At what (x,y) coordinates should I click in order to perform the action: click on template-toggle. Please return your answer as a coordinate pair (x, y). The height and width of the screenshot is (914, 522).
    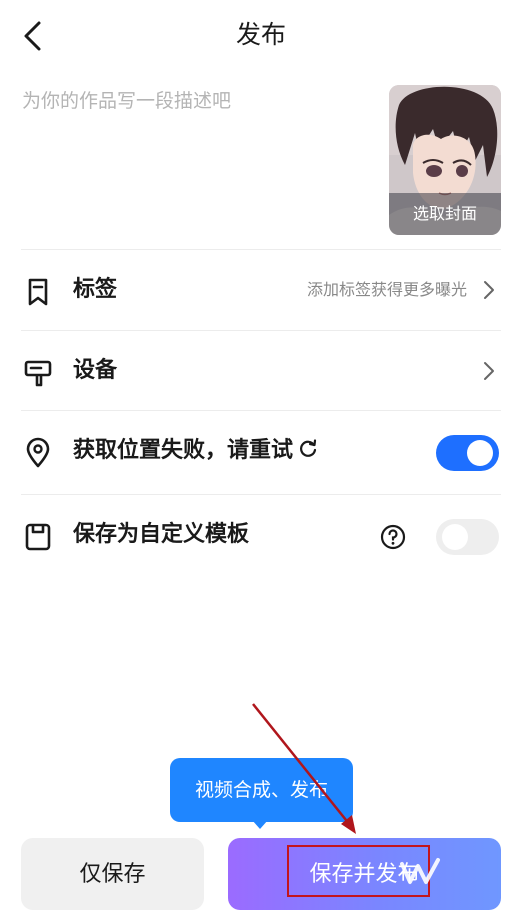
    Looking at the image, I should click on (467, 537).